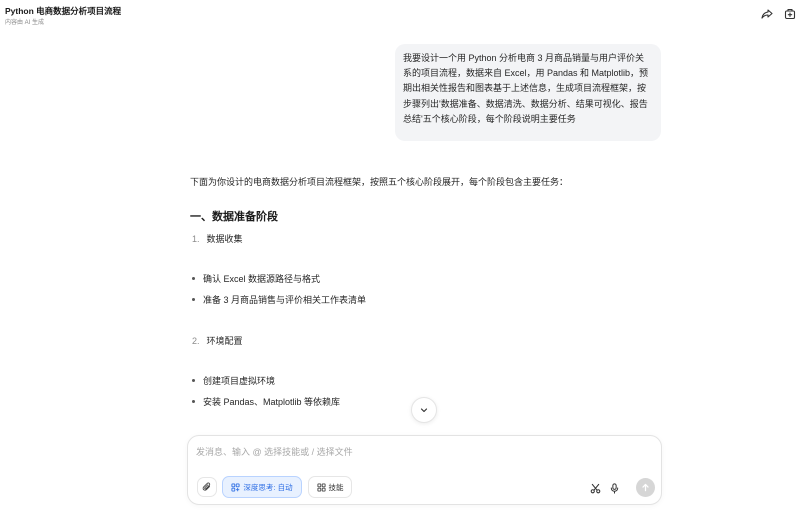 Image resolution: width=800 pixels, height=514 pixels. I want to click on top-bar: Python 电商数据分析项目流程 内容由 AI 生成, so click(400, 15).